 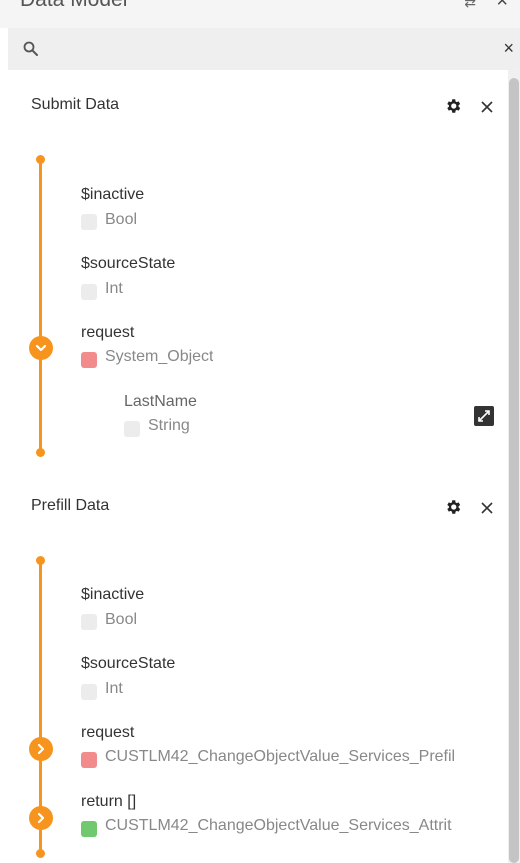 I want to click on search-icon, so click(x=31, y=49).